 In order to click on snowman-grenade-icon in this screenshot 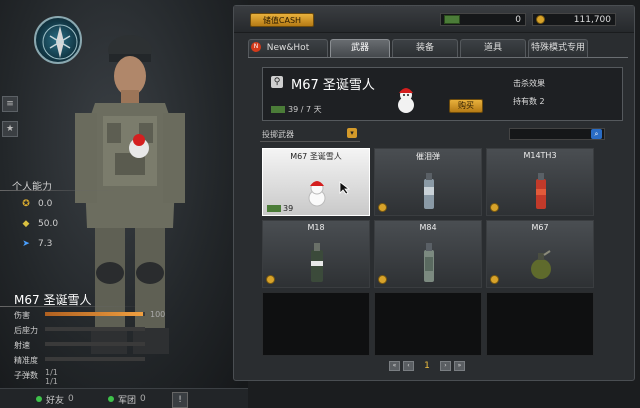, I will do `click(317, 194)`.